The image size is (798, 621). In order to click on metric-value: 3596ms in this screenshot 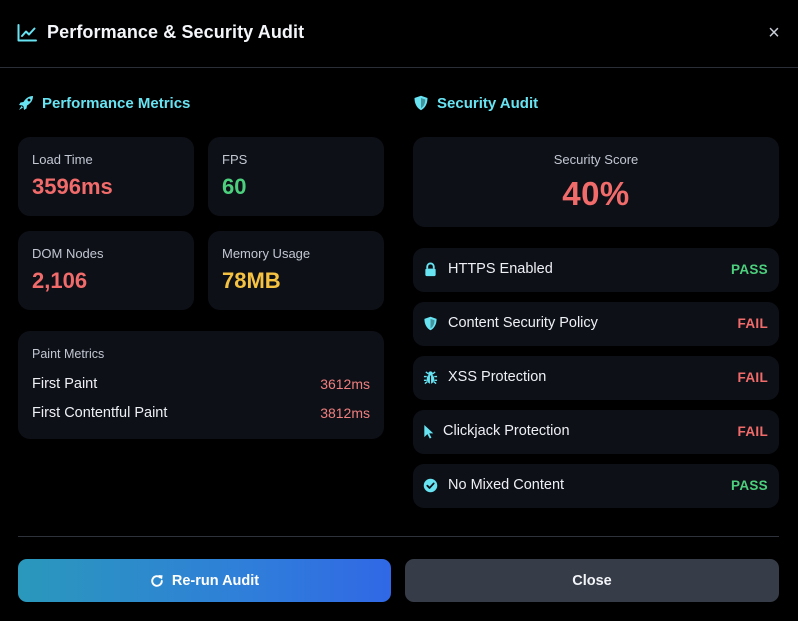, I will do `click(72, 186)`.